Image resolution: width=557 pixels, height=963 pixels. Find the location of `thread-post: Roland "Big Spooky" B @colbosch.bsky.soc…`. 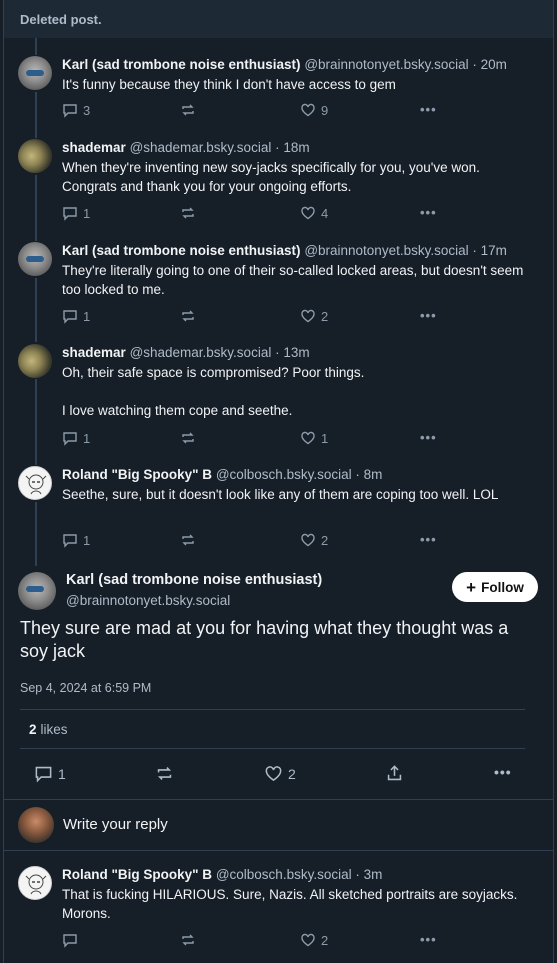

thread-post: Roland "Big Spooky" B @colbosch.bsky.soc… is located at coordinates (278, 508).